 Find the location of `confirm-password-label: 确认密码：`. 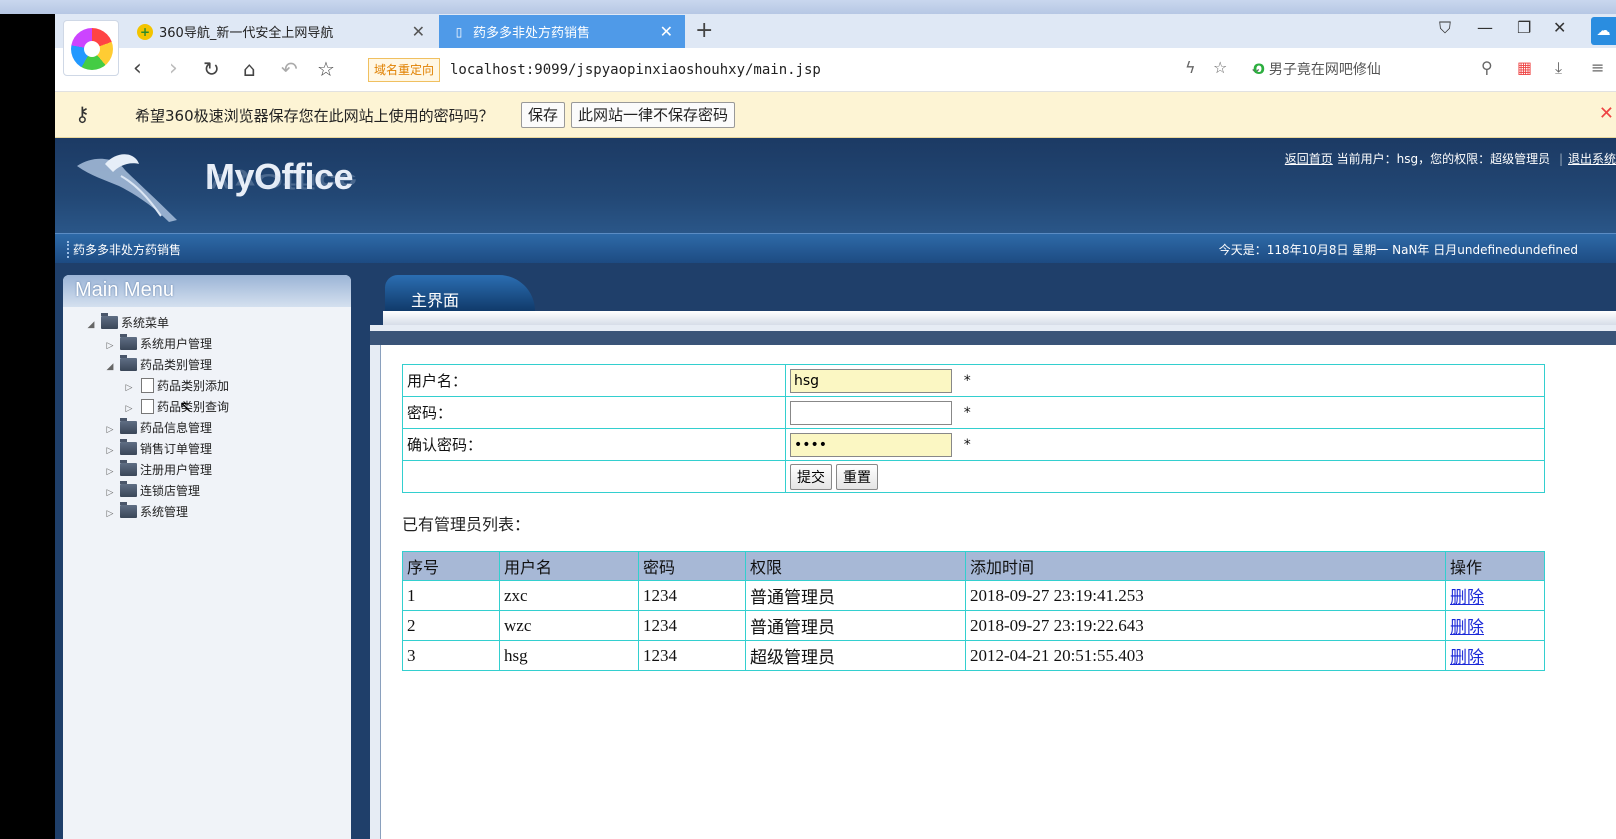

confirm-password-label: 确认密码： is located at coordinates (594, 444).